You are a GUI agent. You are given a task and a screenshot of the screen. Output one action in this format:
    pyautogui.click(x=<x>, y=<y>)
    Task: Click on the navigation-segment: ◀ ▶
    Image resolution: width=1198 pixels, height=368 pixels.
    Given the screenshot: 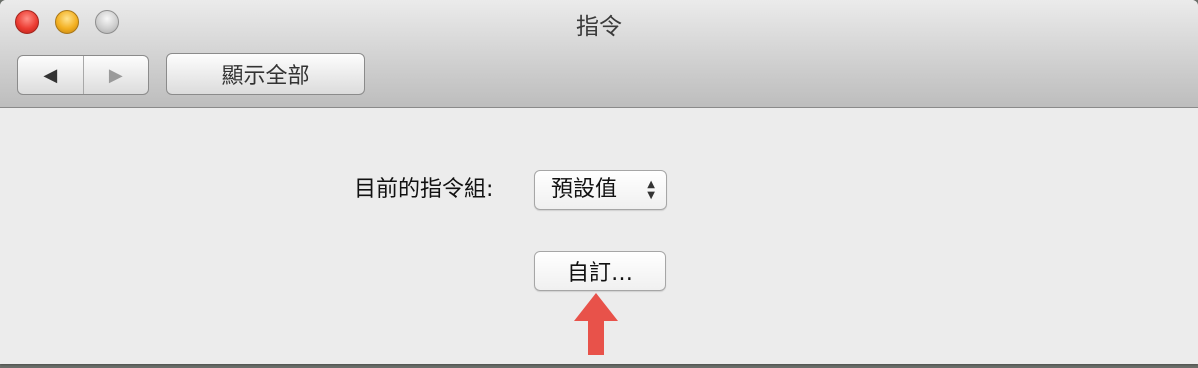 What is the action you would take?
    pyautogui.click(x=83, y=75)
    